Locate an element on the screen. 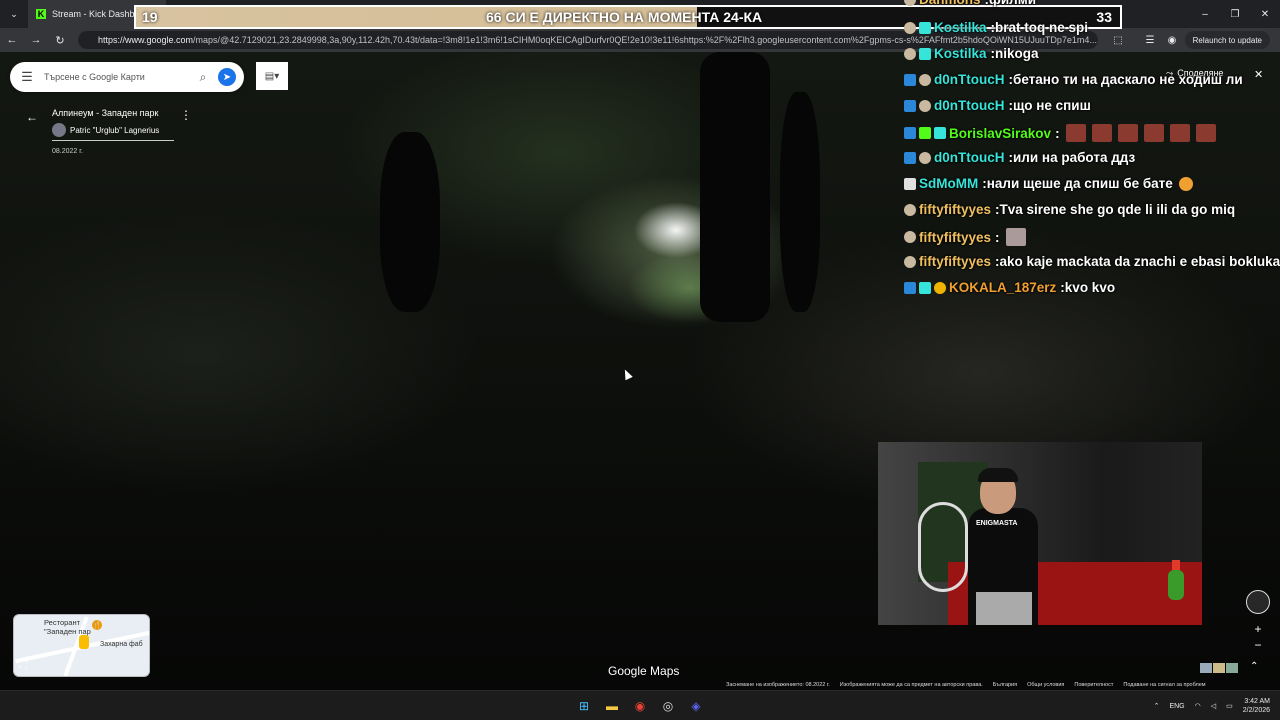 Image resolution: width=1280 pixels, height=720 pixels. hanging-chair is located at coordinates (943, 547).